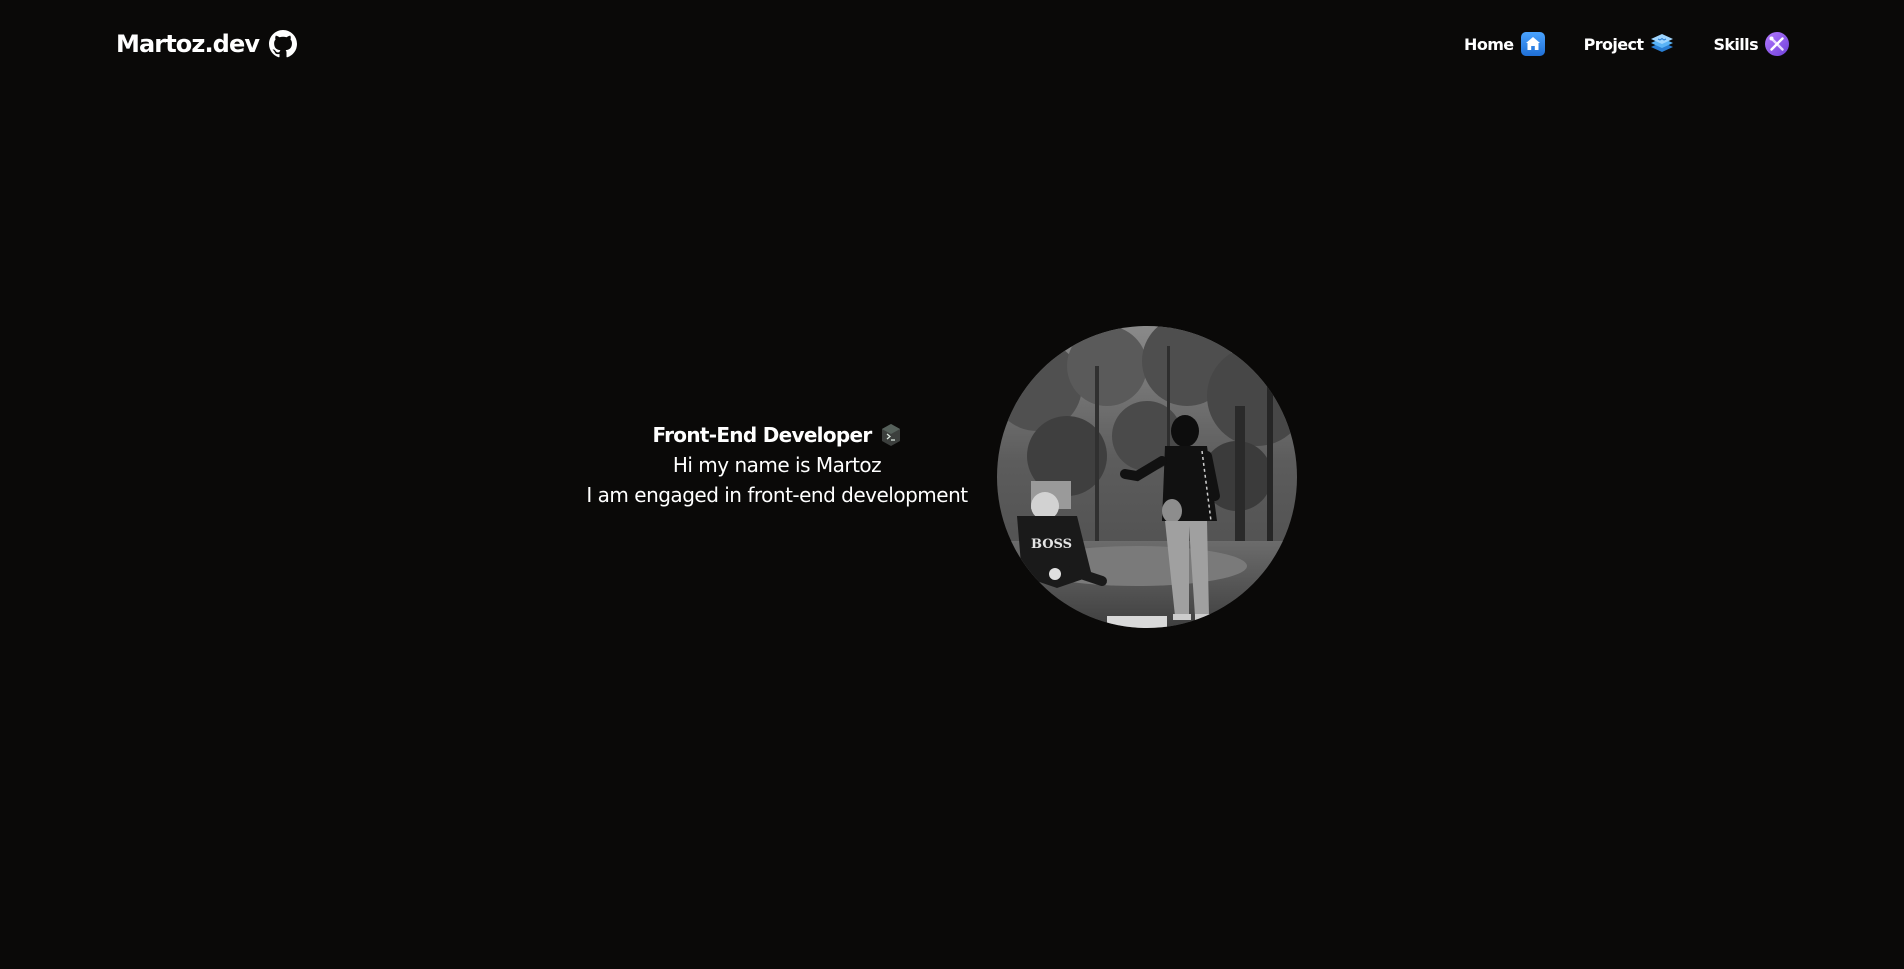  I want to click on profile-photo: BOSS, so click(1147, 477).